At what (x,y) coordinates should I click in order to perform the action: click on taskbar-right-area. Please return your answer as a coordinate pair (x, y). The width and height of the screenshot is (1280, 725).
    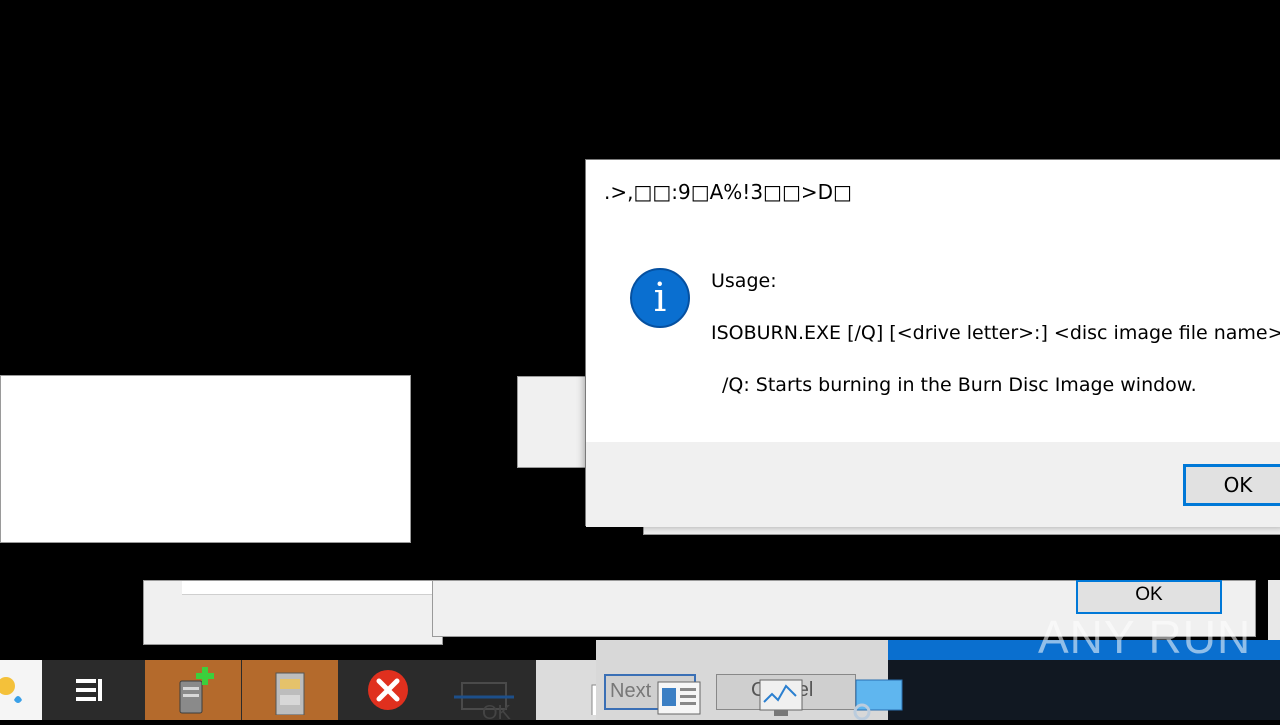
    Looking at the image, I should click on (1084, 690).